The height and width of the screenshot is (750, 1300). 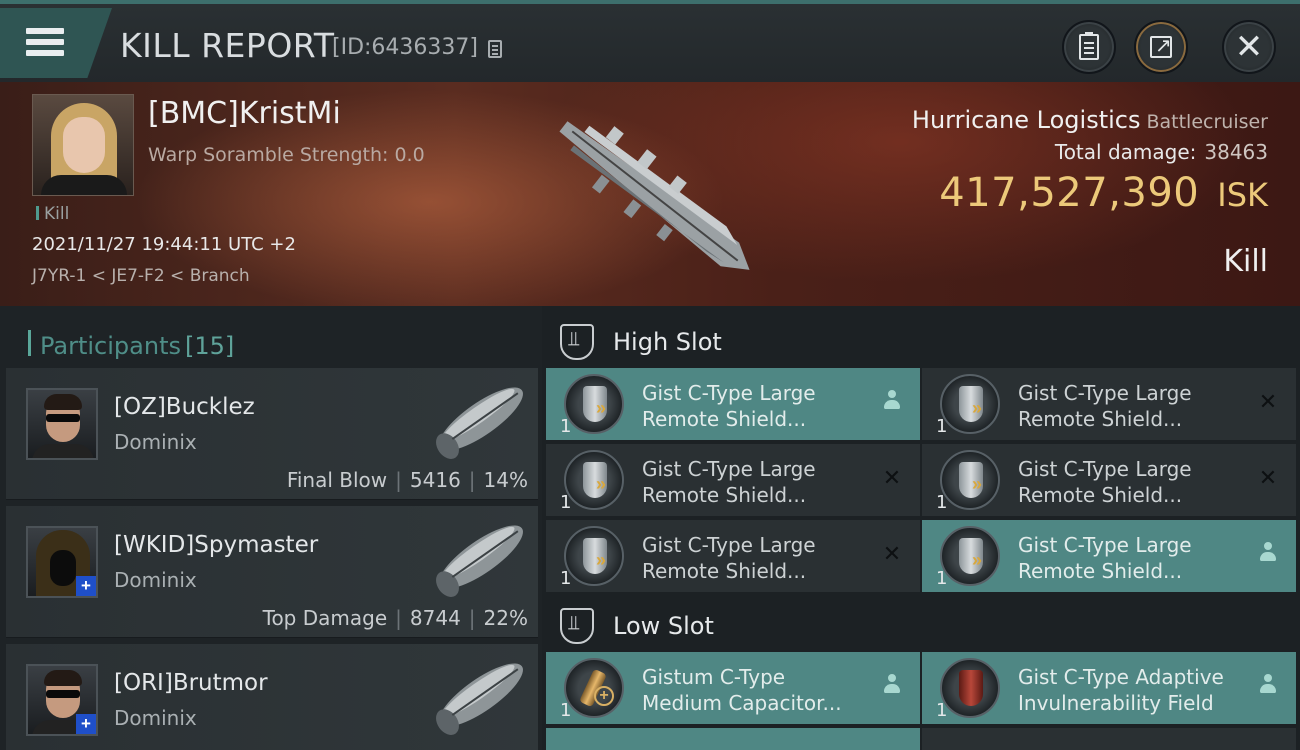 What do you see at coordinates (405, 47) in the screenshot?
I see `kill-id: [ID:6436337]` at bounding box center [405, 47].